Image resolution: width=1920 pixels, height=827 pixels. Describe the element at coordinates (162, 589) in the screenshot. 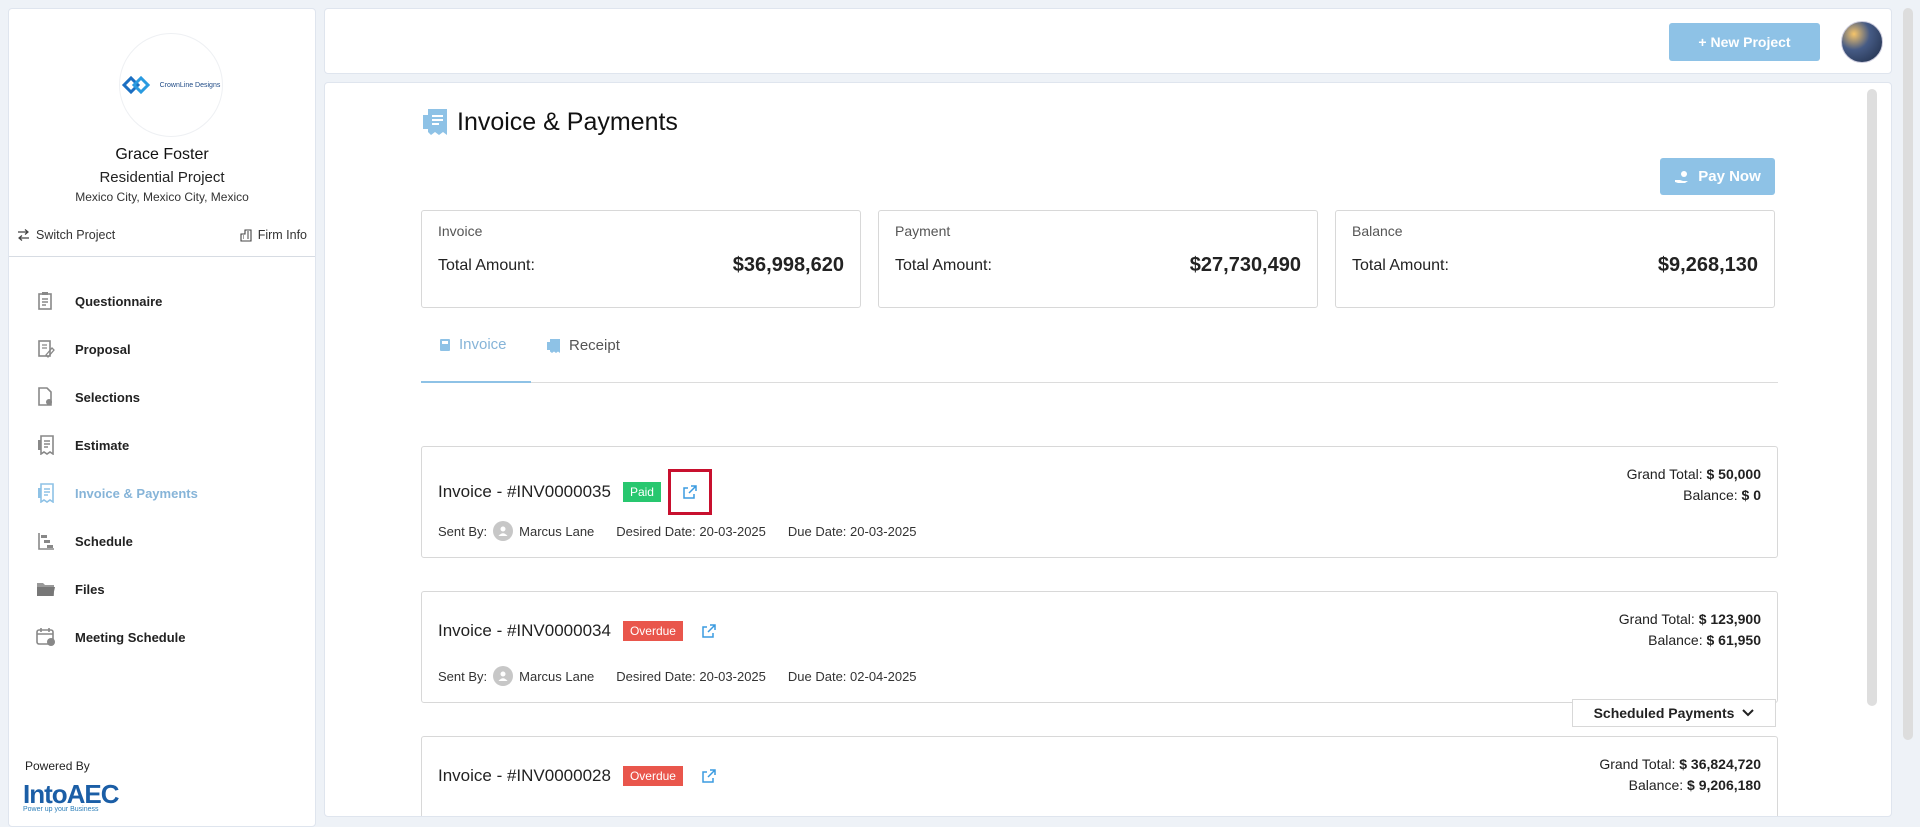

I see `sidebar-item-files: Files` at that location.